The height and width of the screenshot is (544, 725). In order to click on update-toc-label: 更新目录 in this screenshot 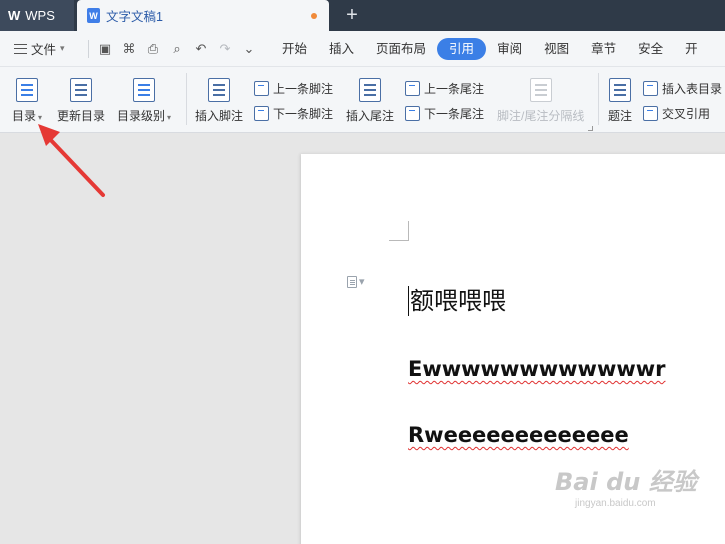, I will do `click(81, 116)`.